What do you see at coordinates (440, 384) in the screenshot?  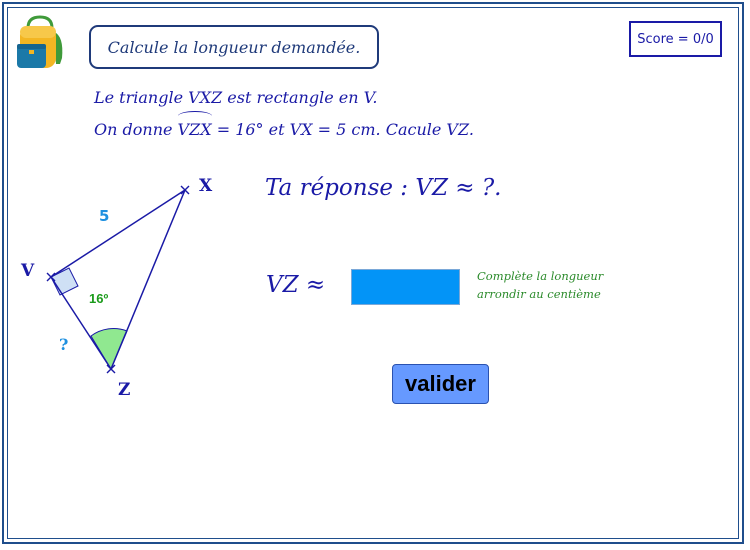 I see `validate-button: valider` at bounding box center [440, 384].